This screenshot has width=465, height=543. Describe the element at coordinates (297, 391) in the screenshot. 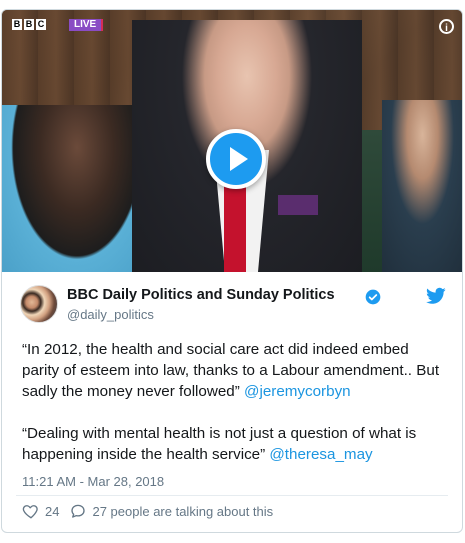

I see `mention-link: @jeremycorbyn` at that location.